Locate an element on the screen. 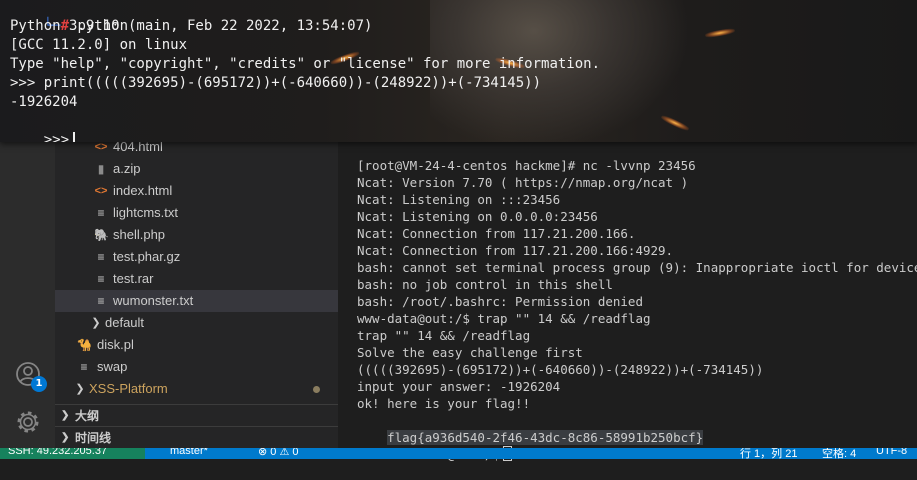  file-item: ≡ lightcms.txt is located at coordinates (196, 213).